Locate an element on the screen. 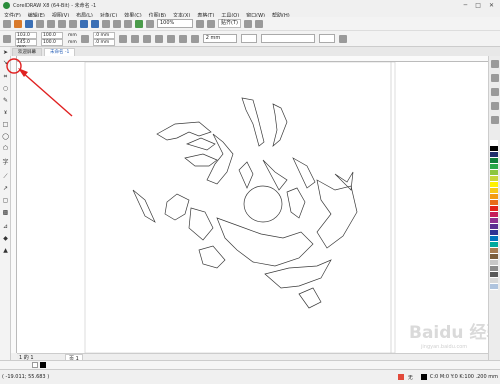 The image size is (500, 384). redo-icon is located at coordinates (95, 23).